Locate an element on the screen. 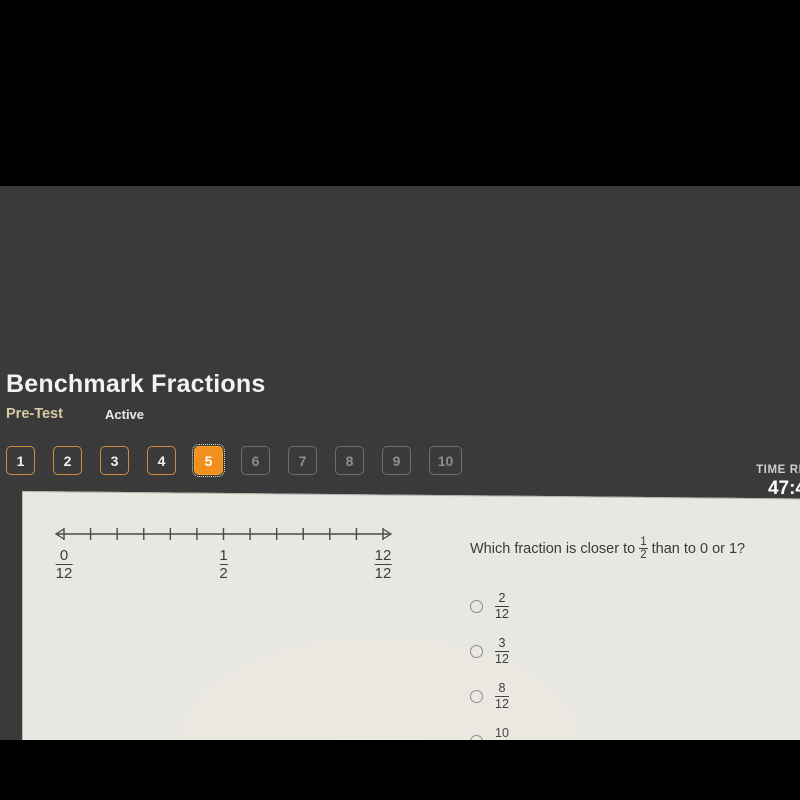 The height and width of the screenshot is (800, 800). question-nav-10: 10 is located at coordinates (445, 460).